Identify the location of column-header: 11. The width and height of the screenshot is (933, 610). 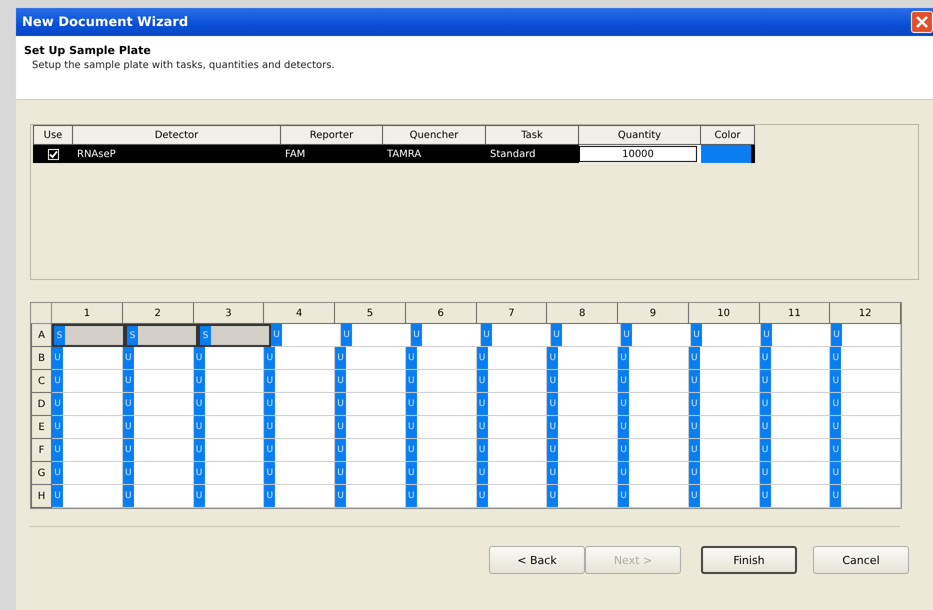
(795, 313).